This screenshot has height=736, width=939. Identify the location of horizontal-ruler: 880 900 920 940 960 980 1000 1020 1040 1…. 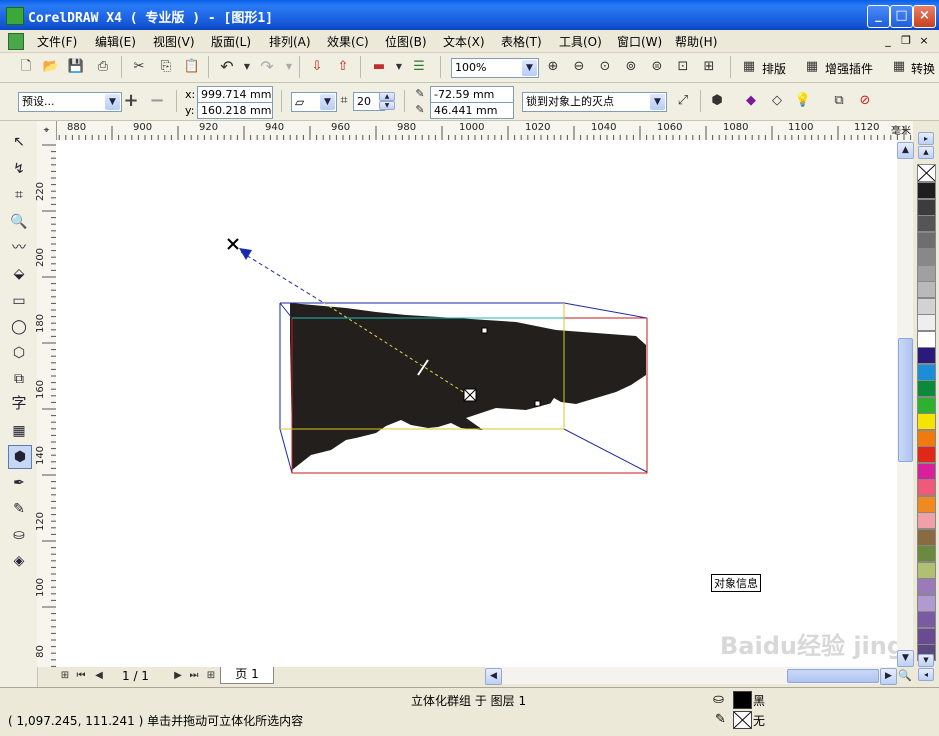
(475, 131).